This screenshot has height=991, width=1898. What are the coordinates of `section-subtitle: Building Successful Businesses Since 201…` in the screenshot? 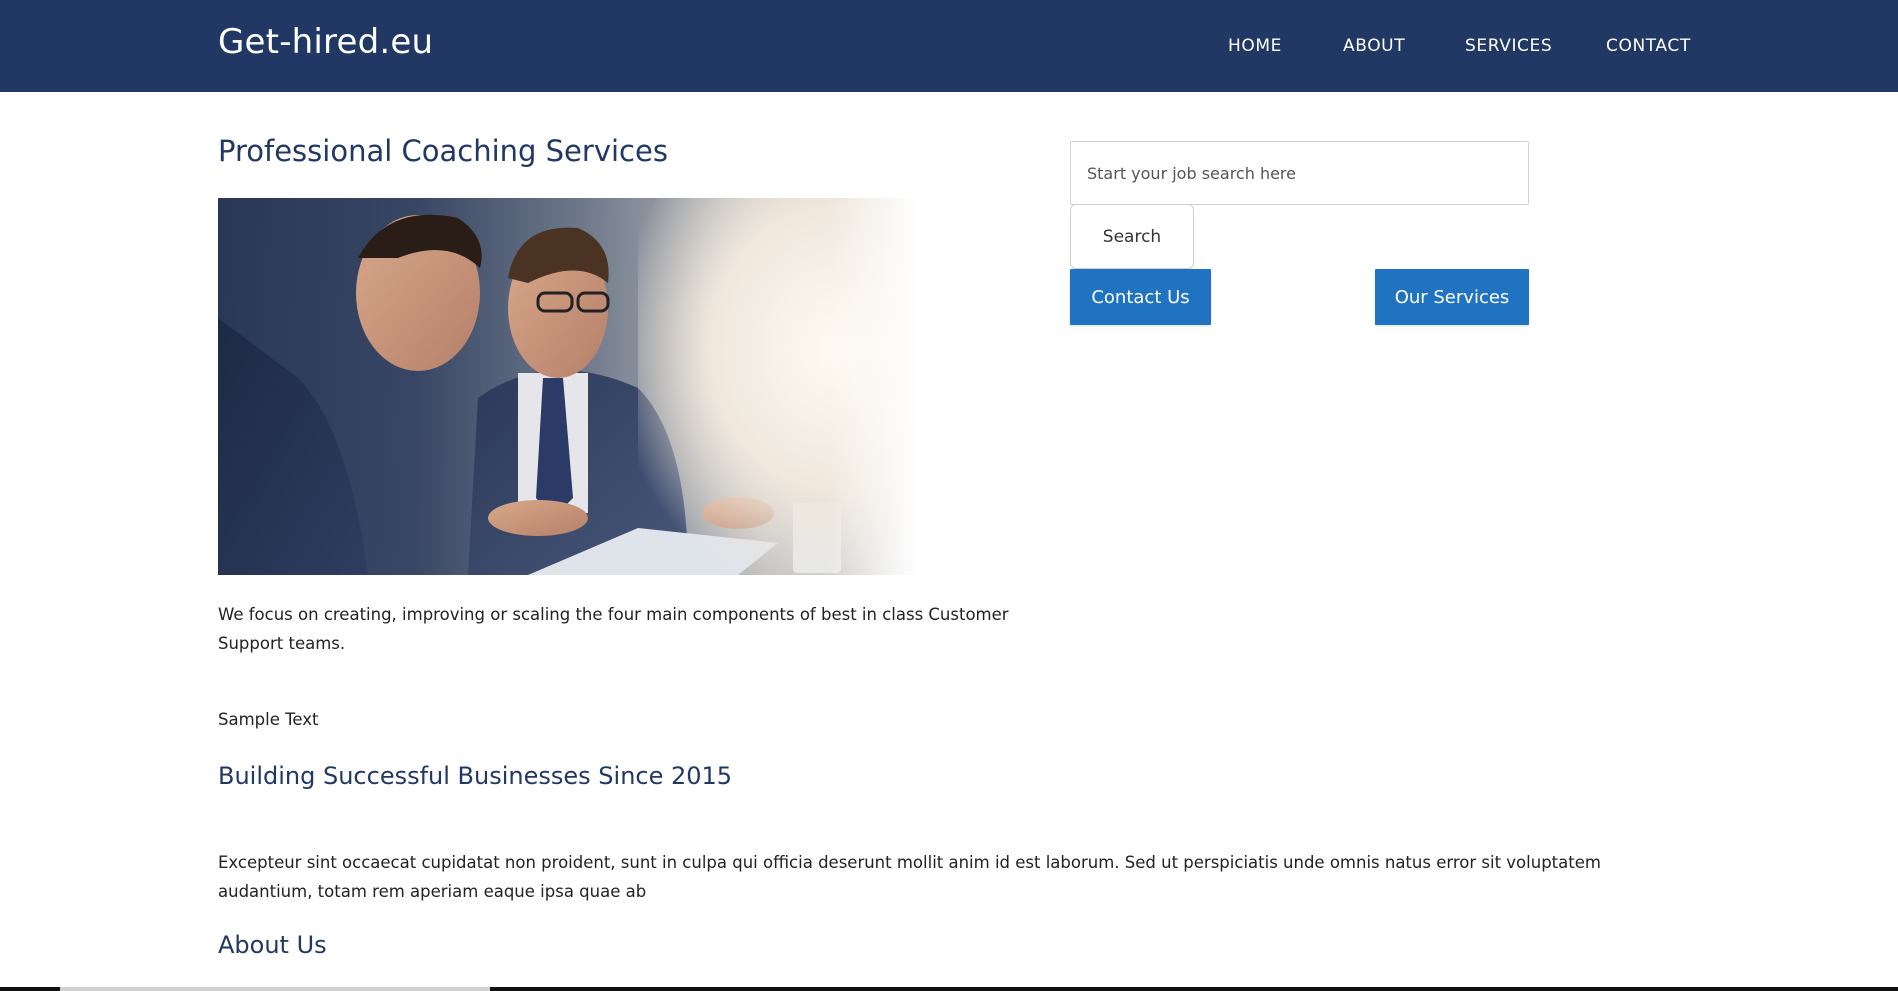 It's located at (475, 776).